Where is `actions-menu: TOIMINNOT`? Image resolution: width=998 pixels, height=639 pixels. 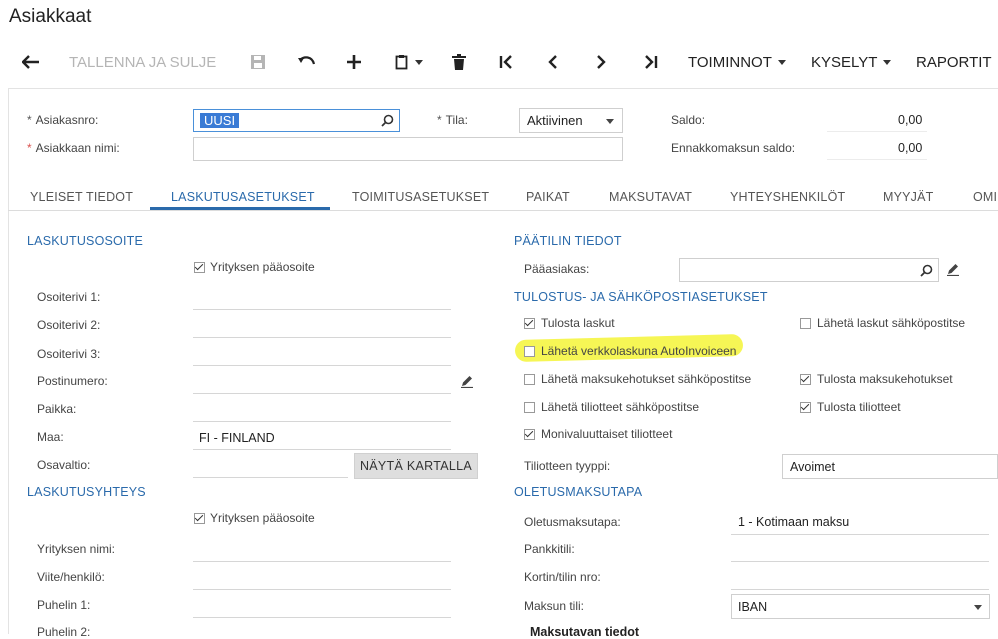 actions-menu: TOIMINNOT is located at coordinates (737, 62).